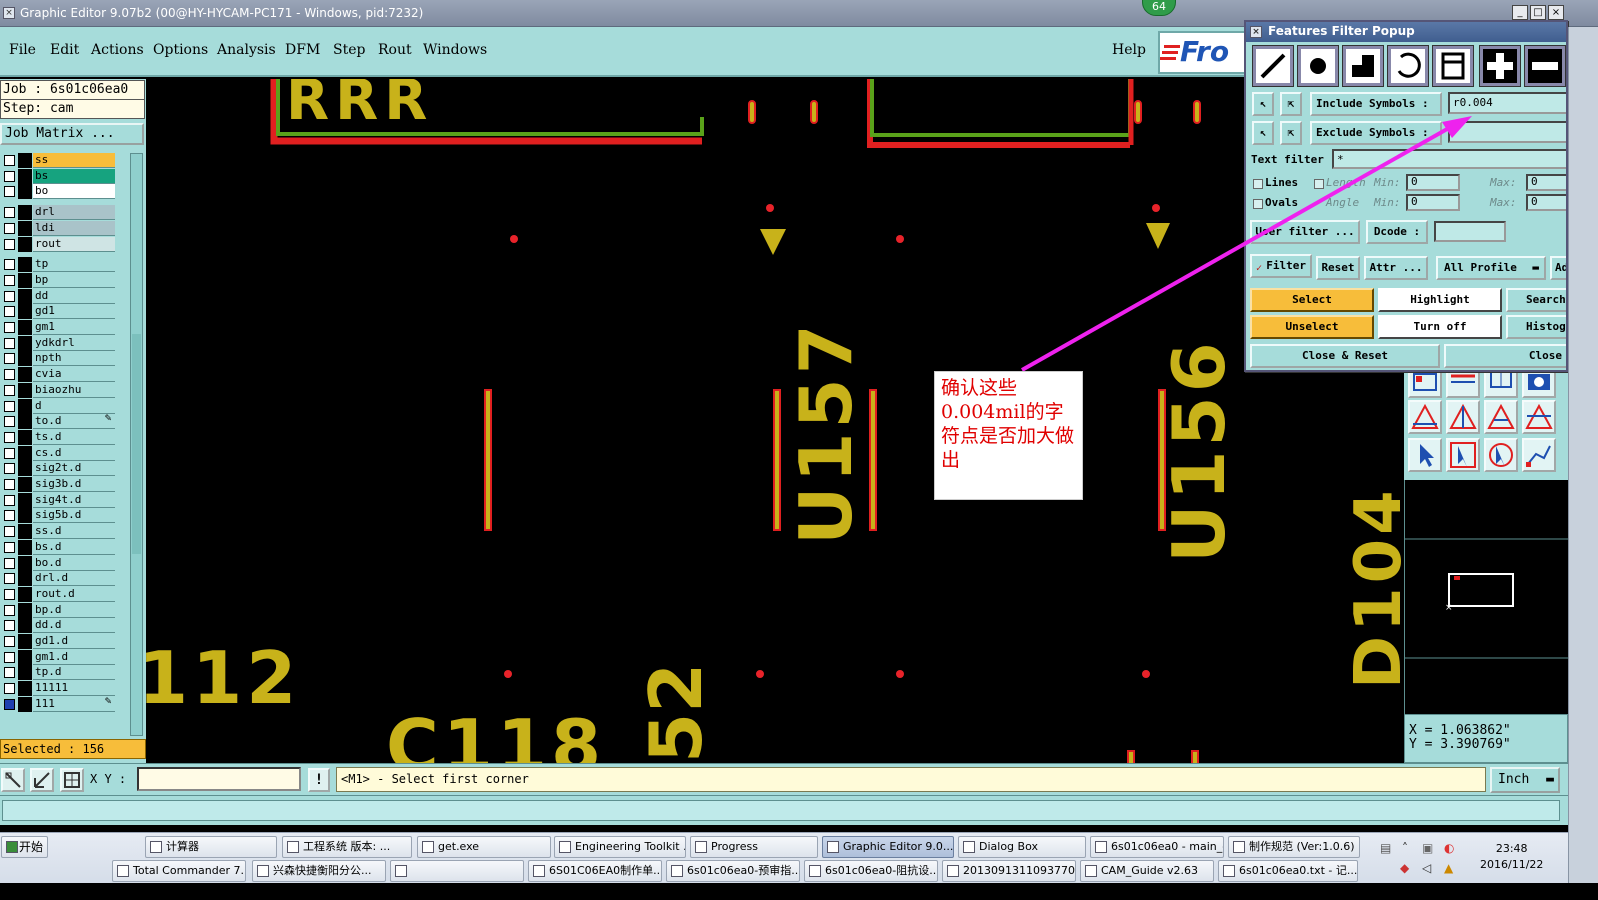  What do you see at coordinates (349, 50) in the screenshot?
I see `menu-step: Step` at bounding box center [349, 50].